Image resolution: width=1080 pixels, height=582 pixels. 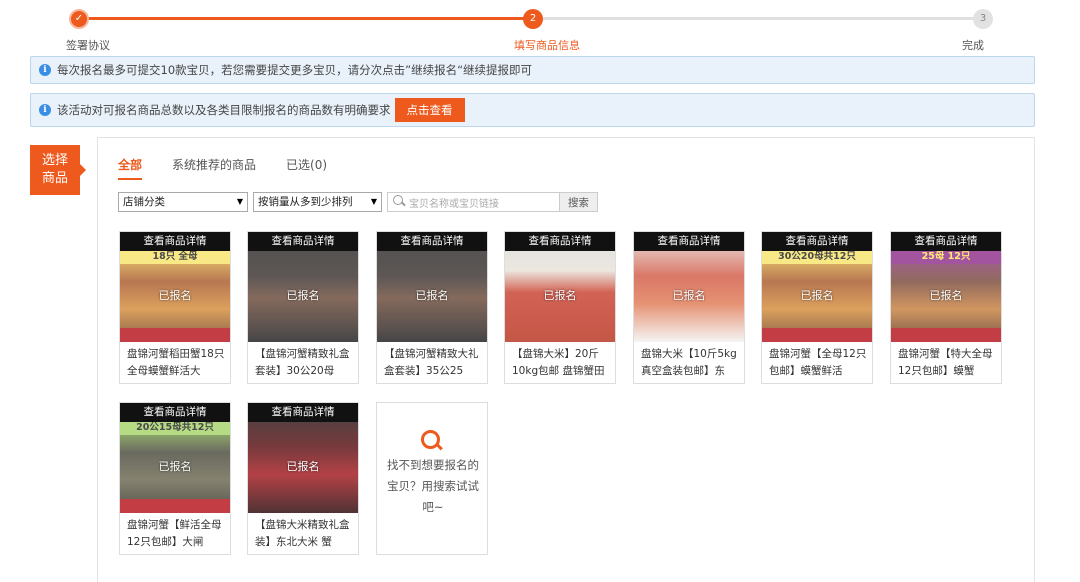 I want to click on product-card: 查看商品详情已报名【盘锦河蟹精致礼盒套装】30公20母, so click(x=303, y=307).